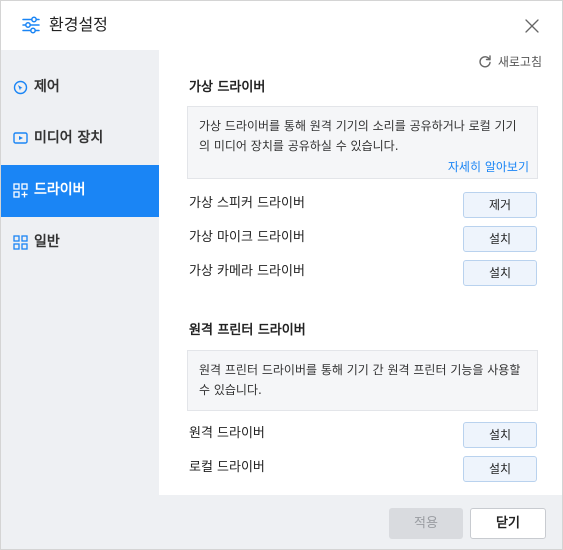 The height and width of the screenshot is (550, 563). Describe the element at coordinates (247, 271) in the screenshot. I see `virtual-camera-driver-label: 가상 카메라 드라이버` at that location.